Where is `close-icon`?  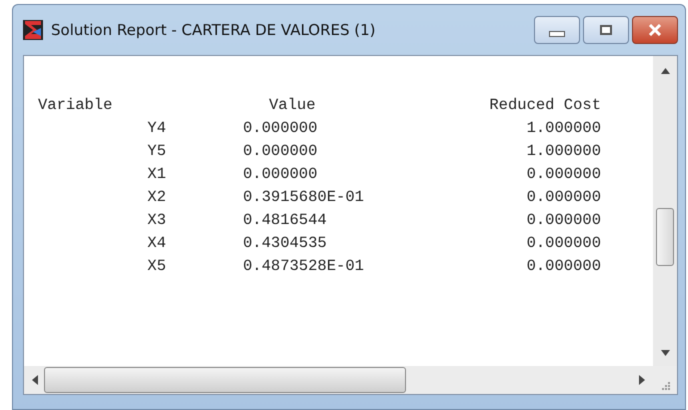 close-icon is located at coordinates (655, 30).